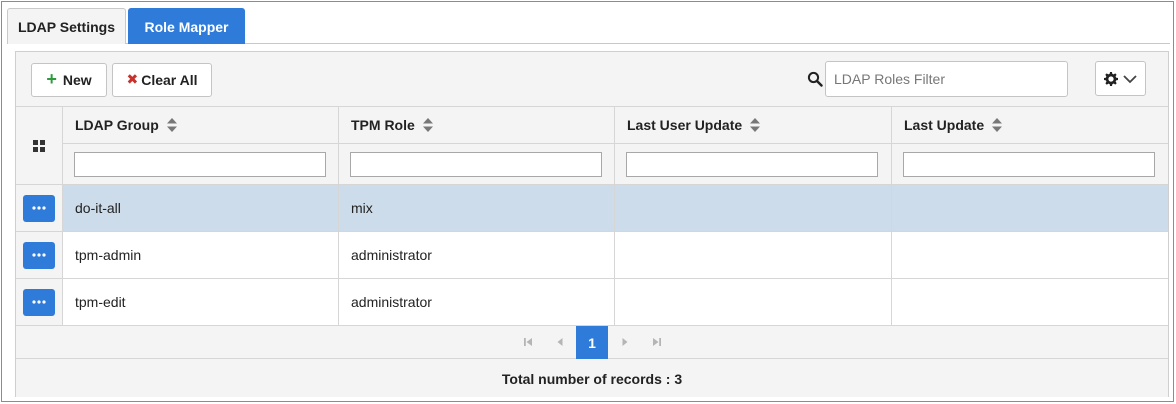 This screenshot has height=404, width=1176. Describe the element at coordinates (685, 125) in the screenshot. I see `column-header-label: Last User Update` at that location.